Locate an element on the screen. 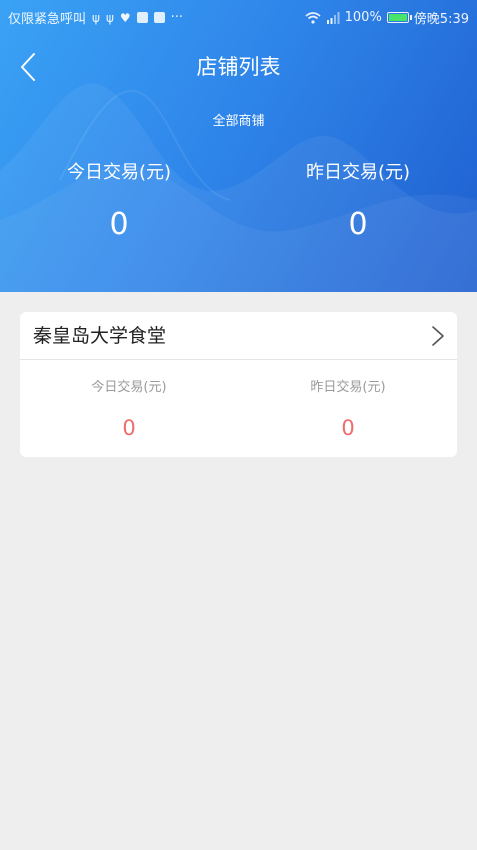 This screenshot has width=477, height=850. wifi-icon is located at coordinates (313, 17).